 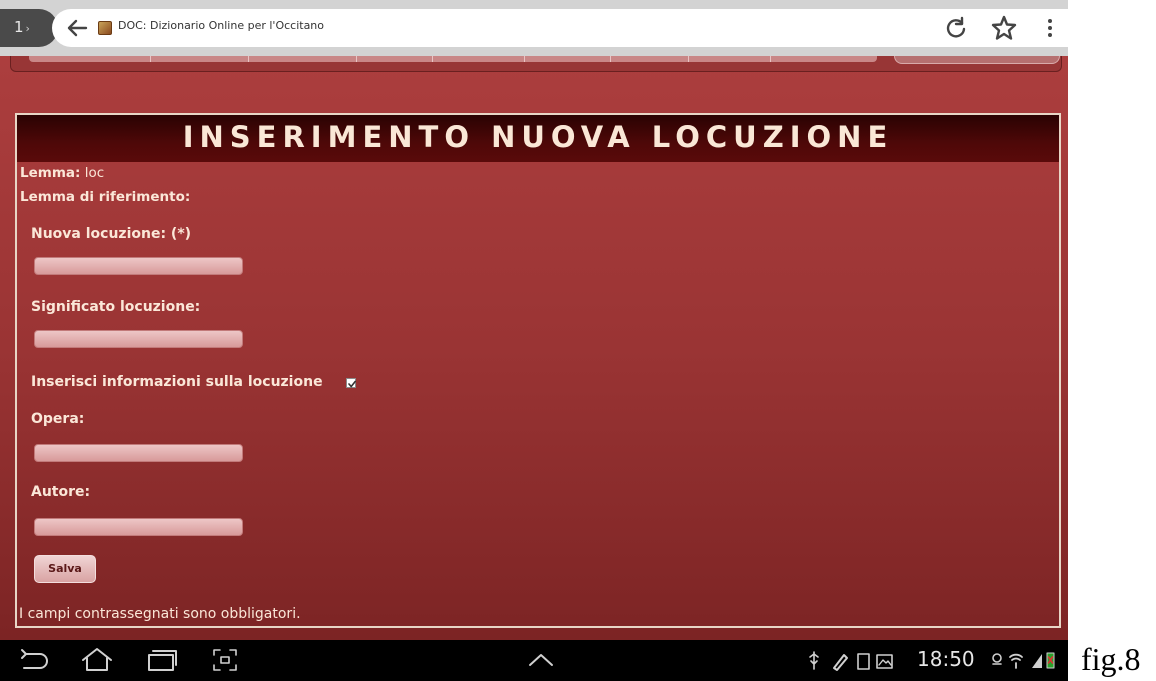 What do you see at coordinates (65, 569) in the screenshot?
I see `save-button: Salva` at bounding box center [65, 569].